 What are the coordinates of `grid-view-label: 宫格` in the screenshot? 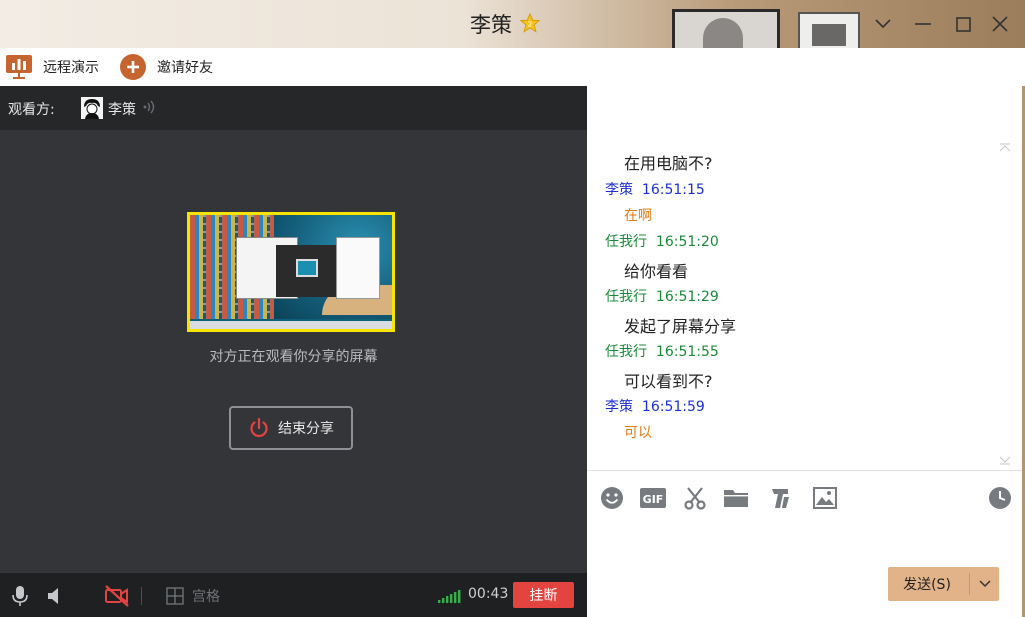 It's located at (206, 597).